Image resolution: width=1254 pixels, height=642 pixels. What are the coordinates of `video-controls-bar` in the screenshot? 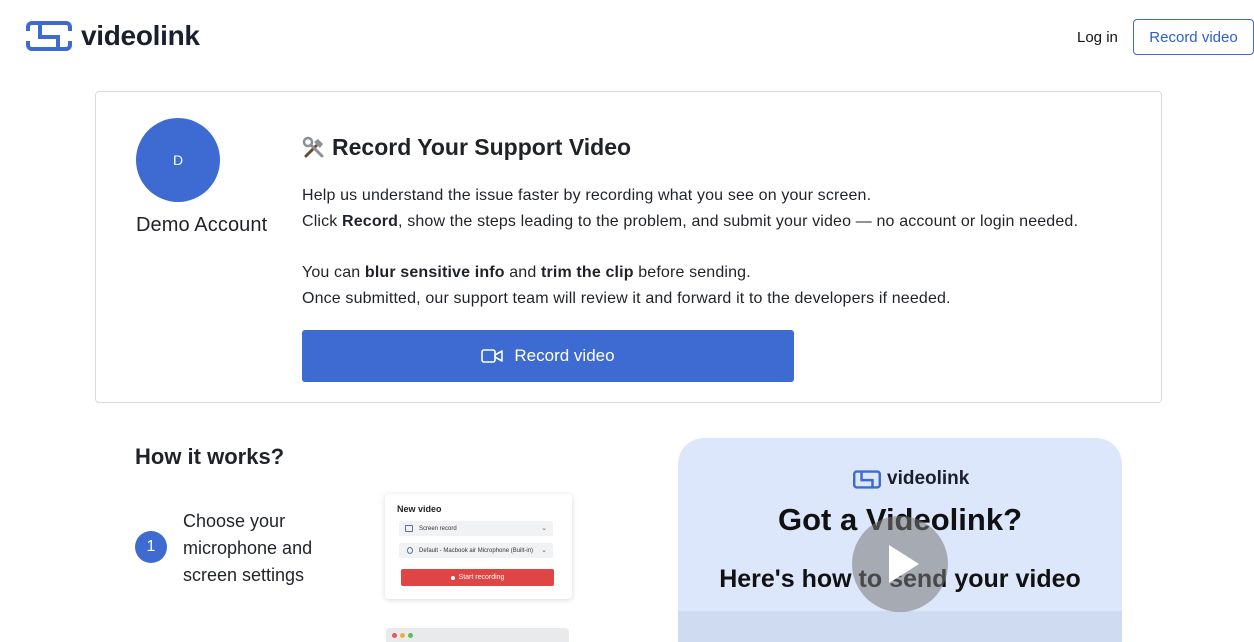 It's located at (900, 626).